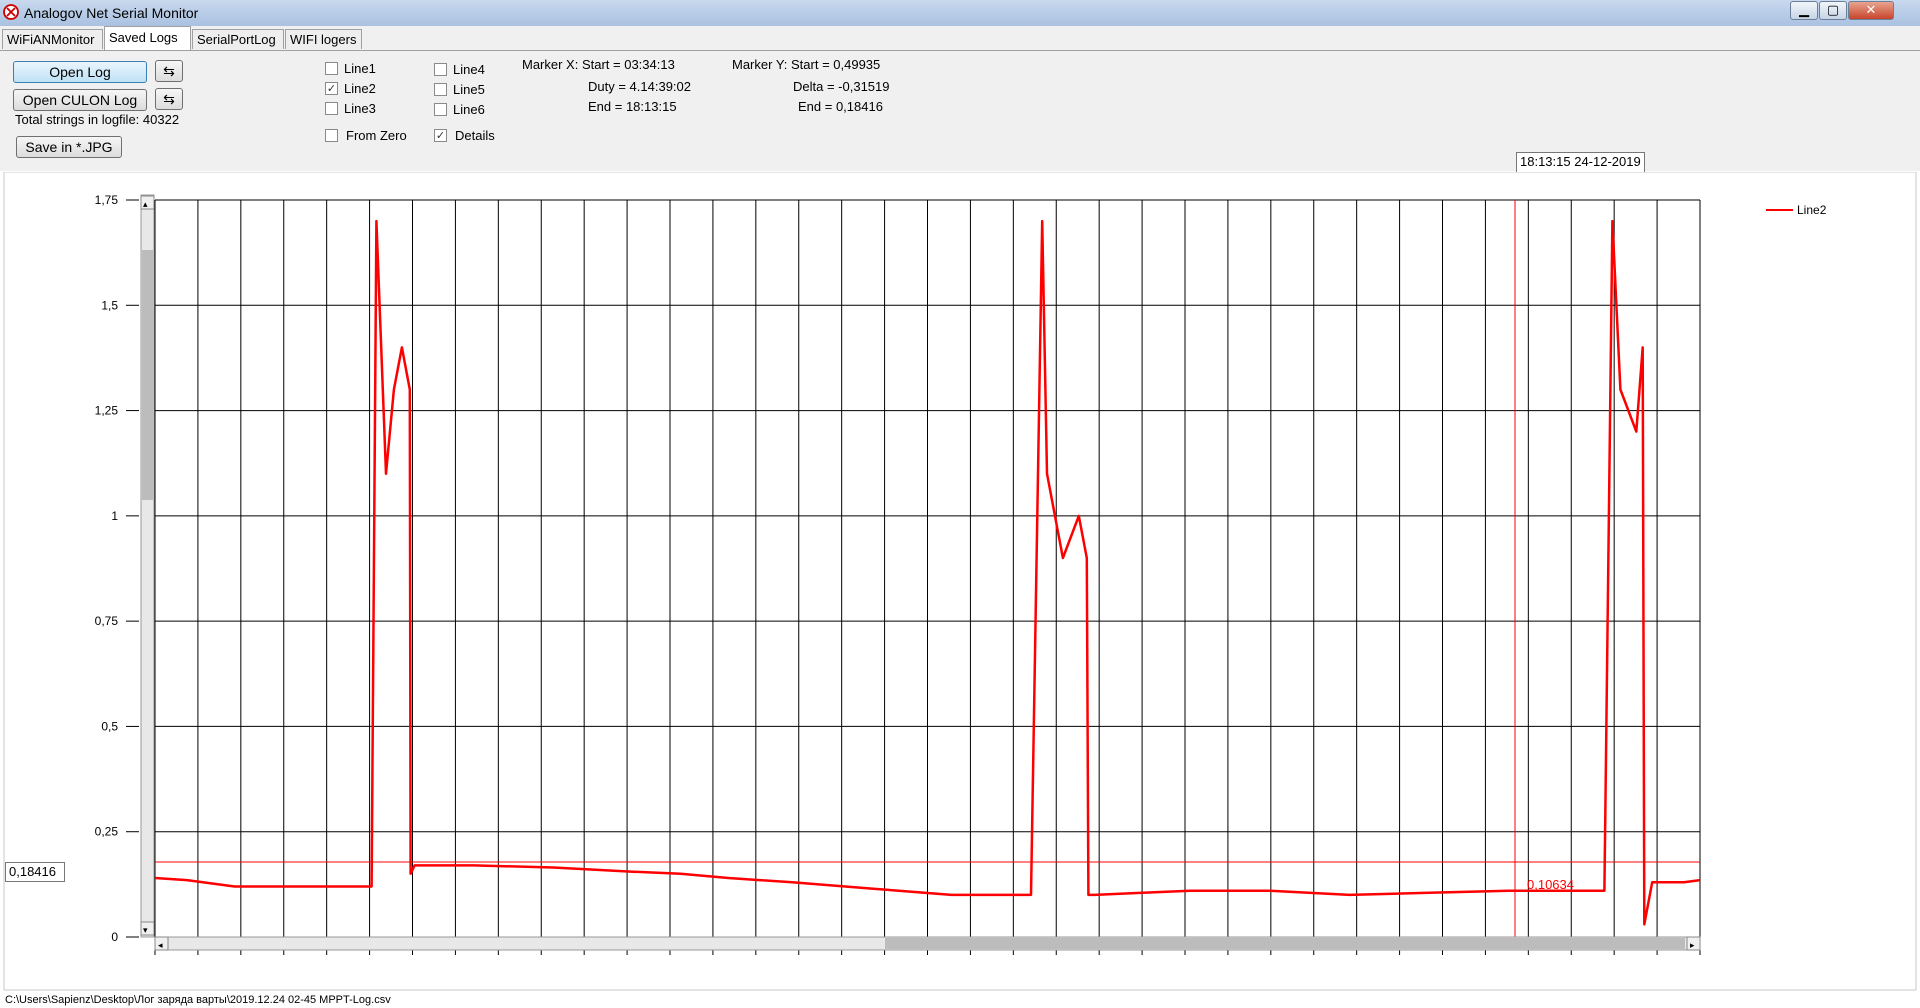  I want to click on line5-checkbox, so click(440, 89).